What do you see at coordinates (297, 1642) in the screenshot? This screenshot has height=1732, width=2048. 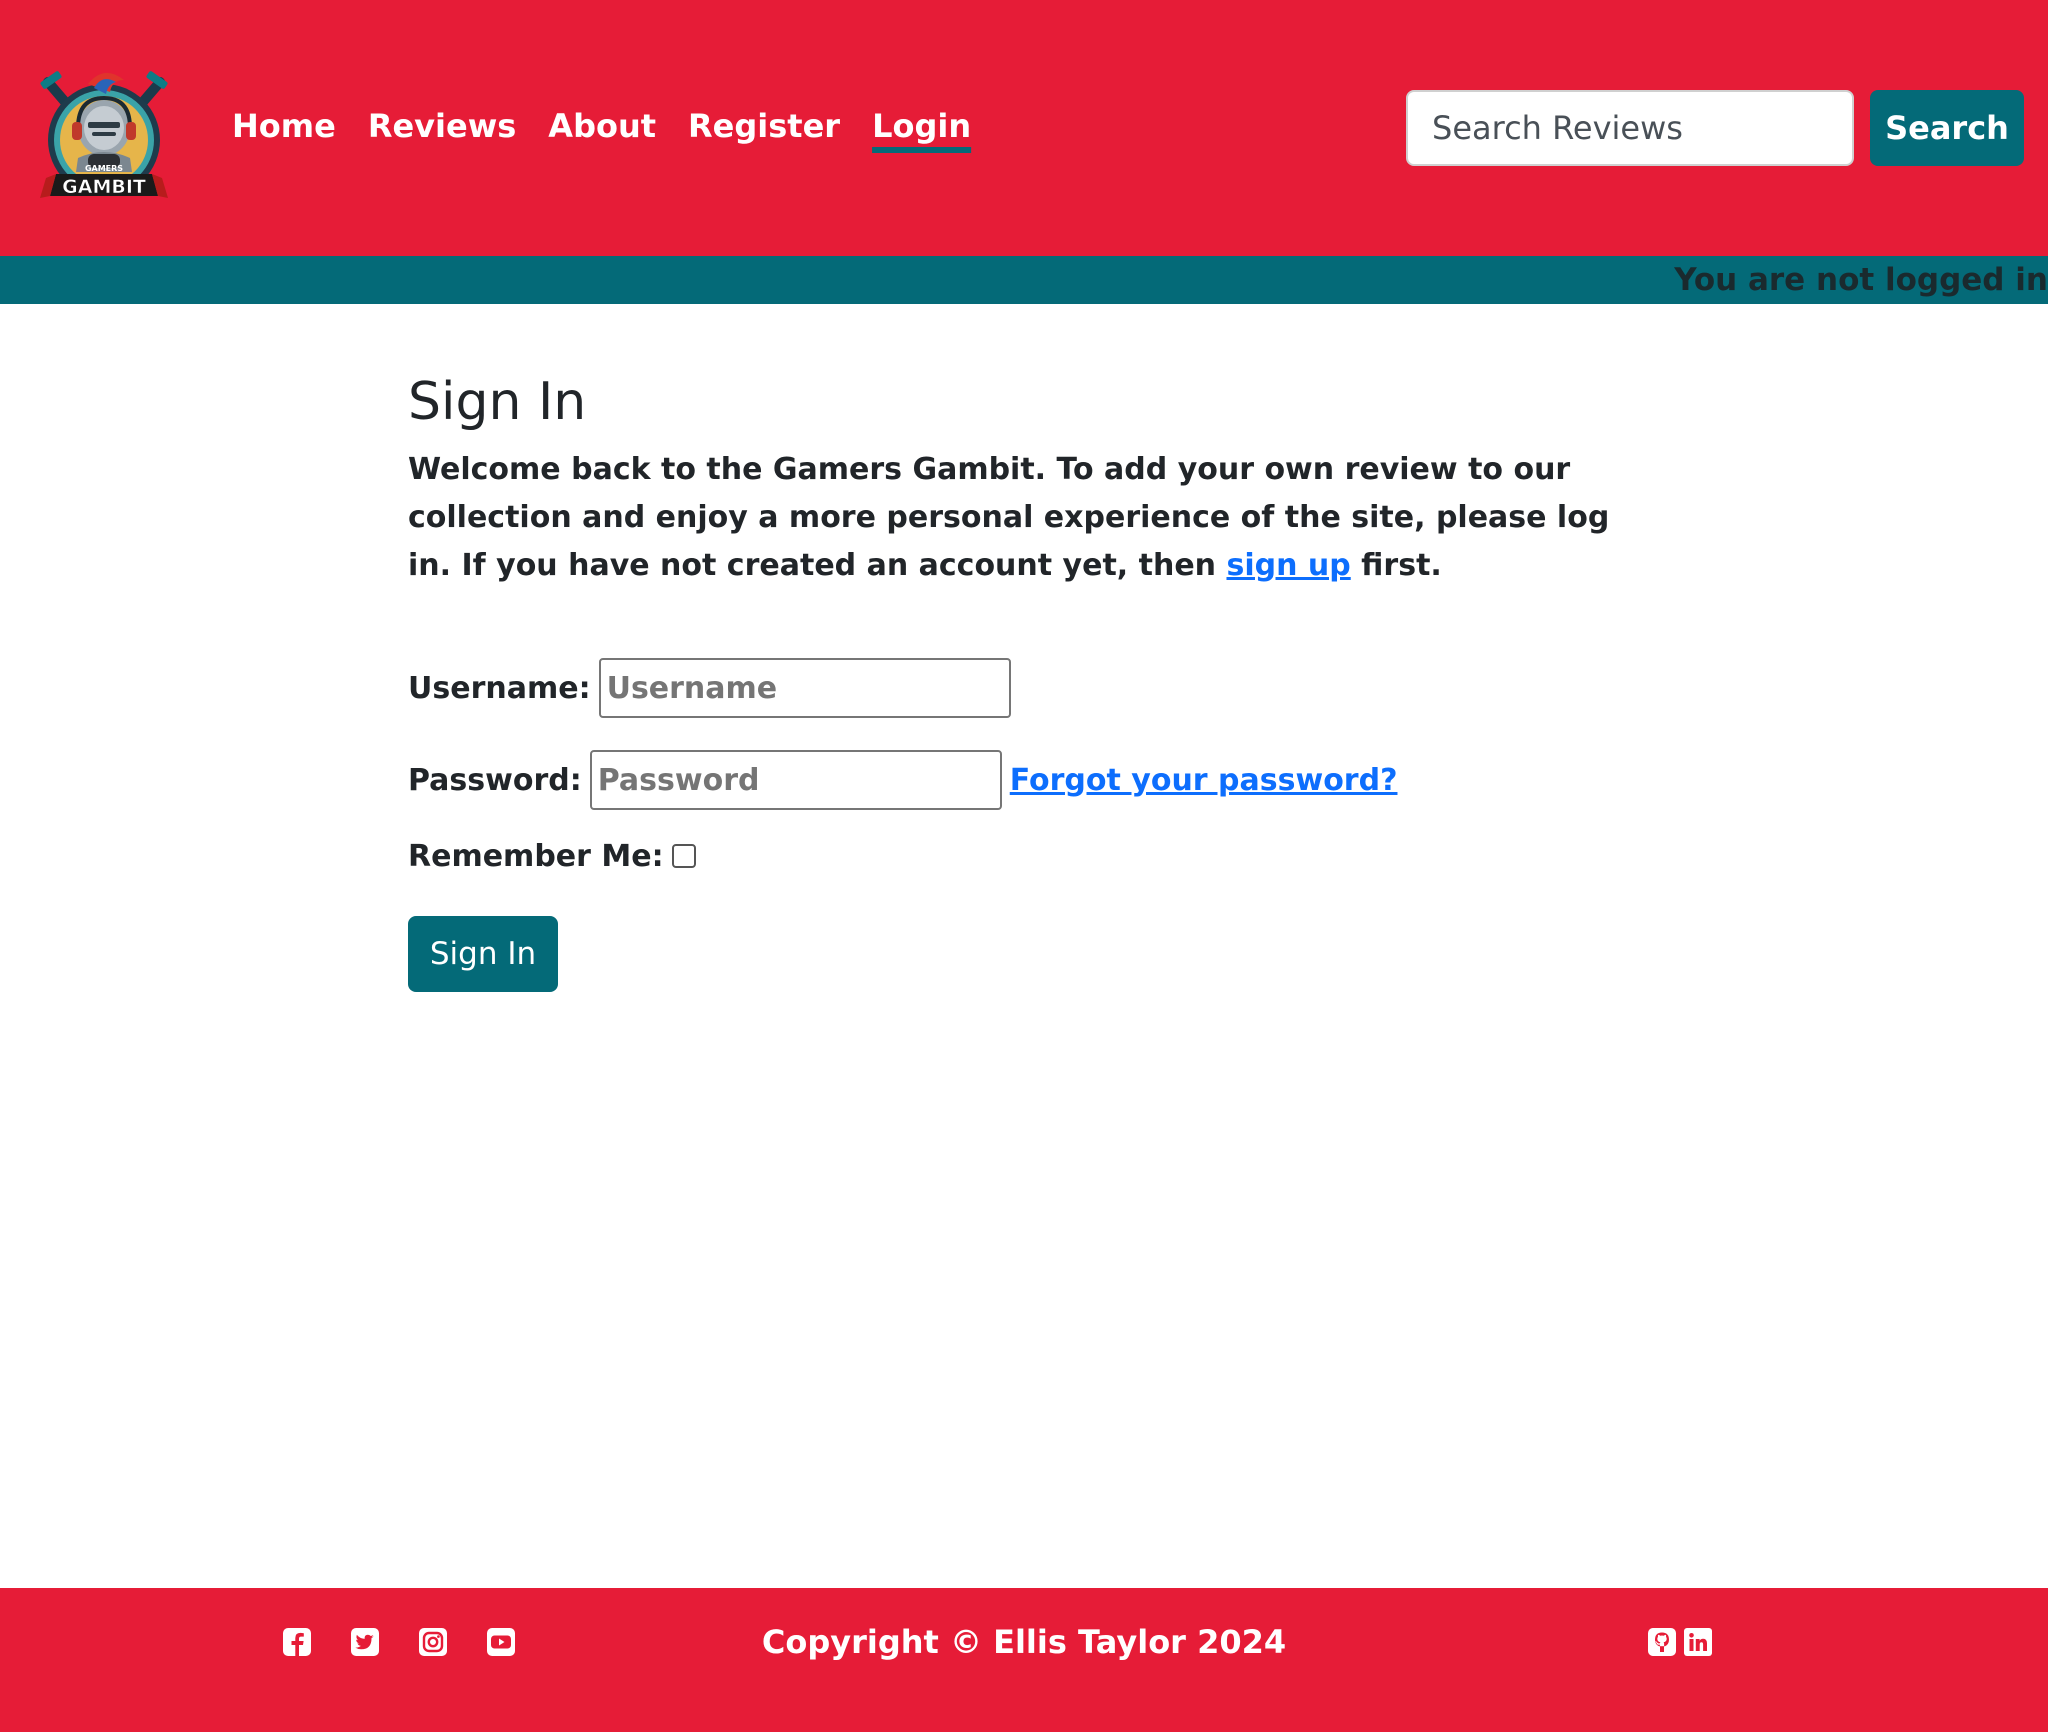 I see `facebook-icon` at bounding box center [297, 1642].